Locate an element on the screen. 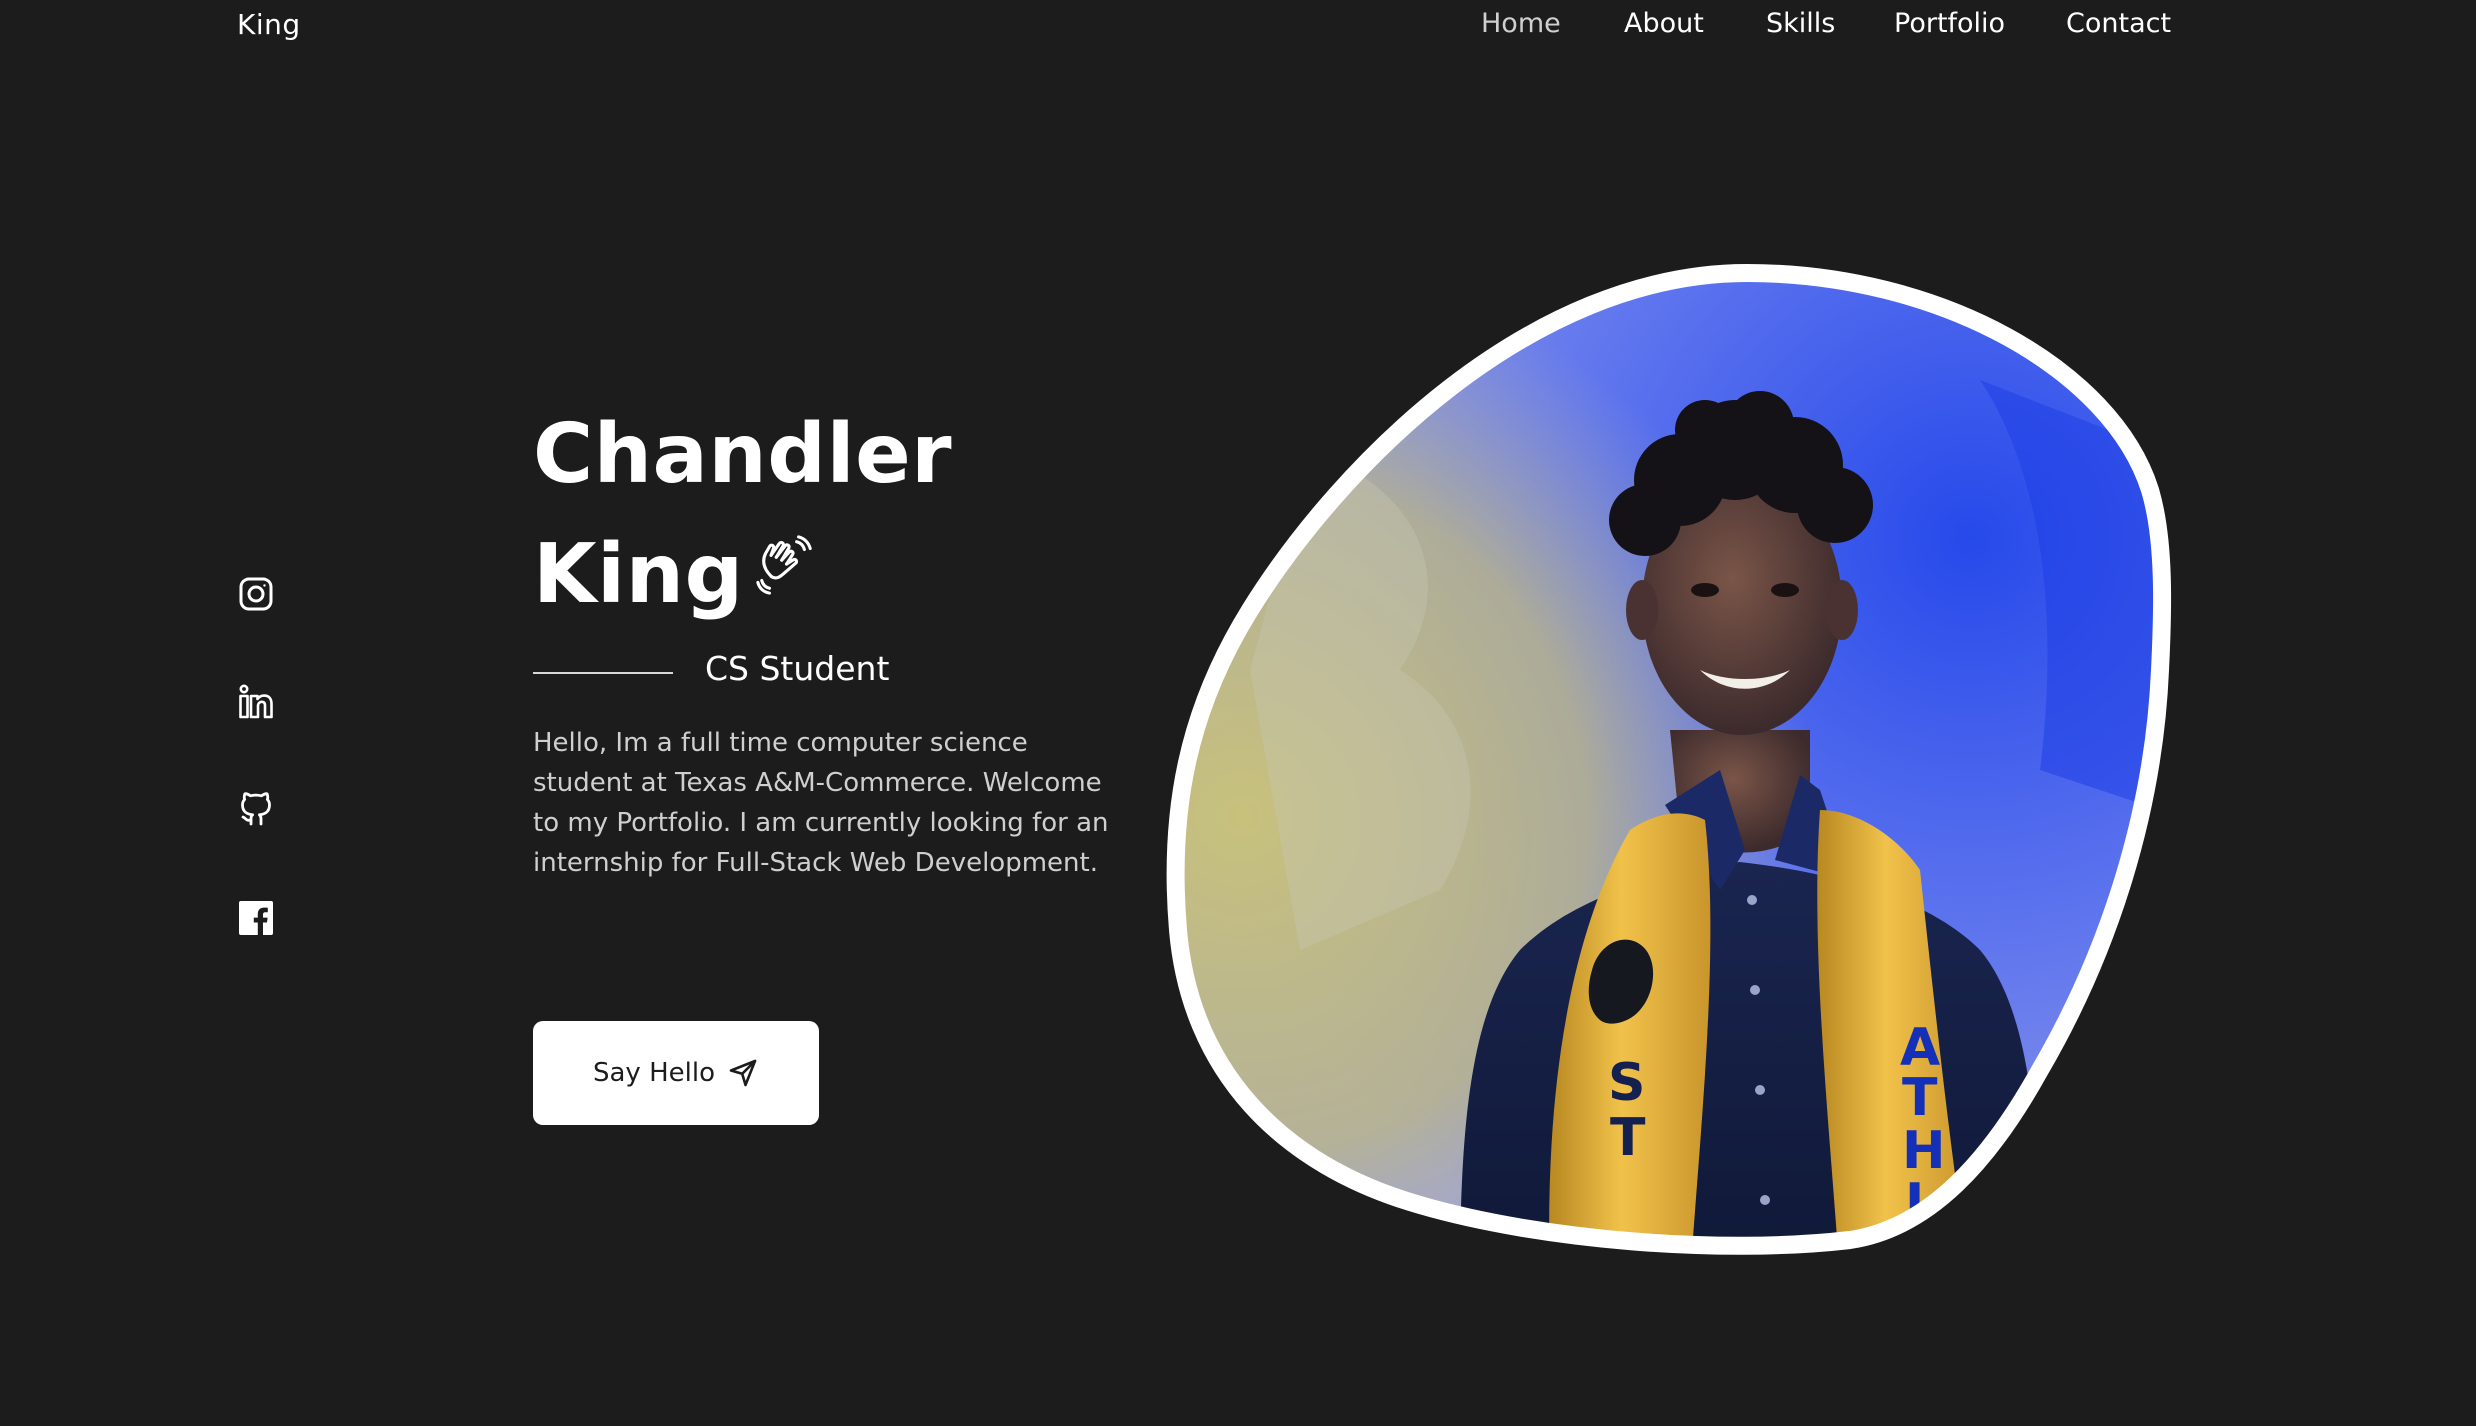 The width and height of the screenshot is (2476, 1426). say-hello-button: Say Hello is located at coordinates (676, 1073).